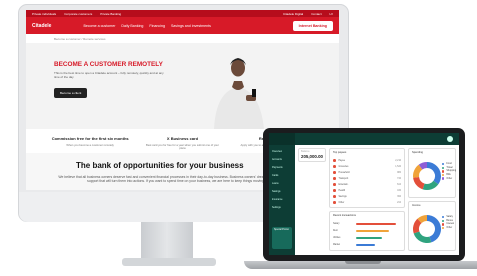  I want to click on sidebar-item-cards: Cards, so click(282, 175).